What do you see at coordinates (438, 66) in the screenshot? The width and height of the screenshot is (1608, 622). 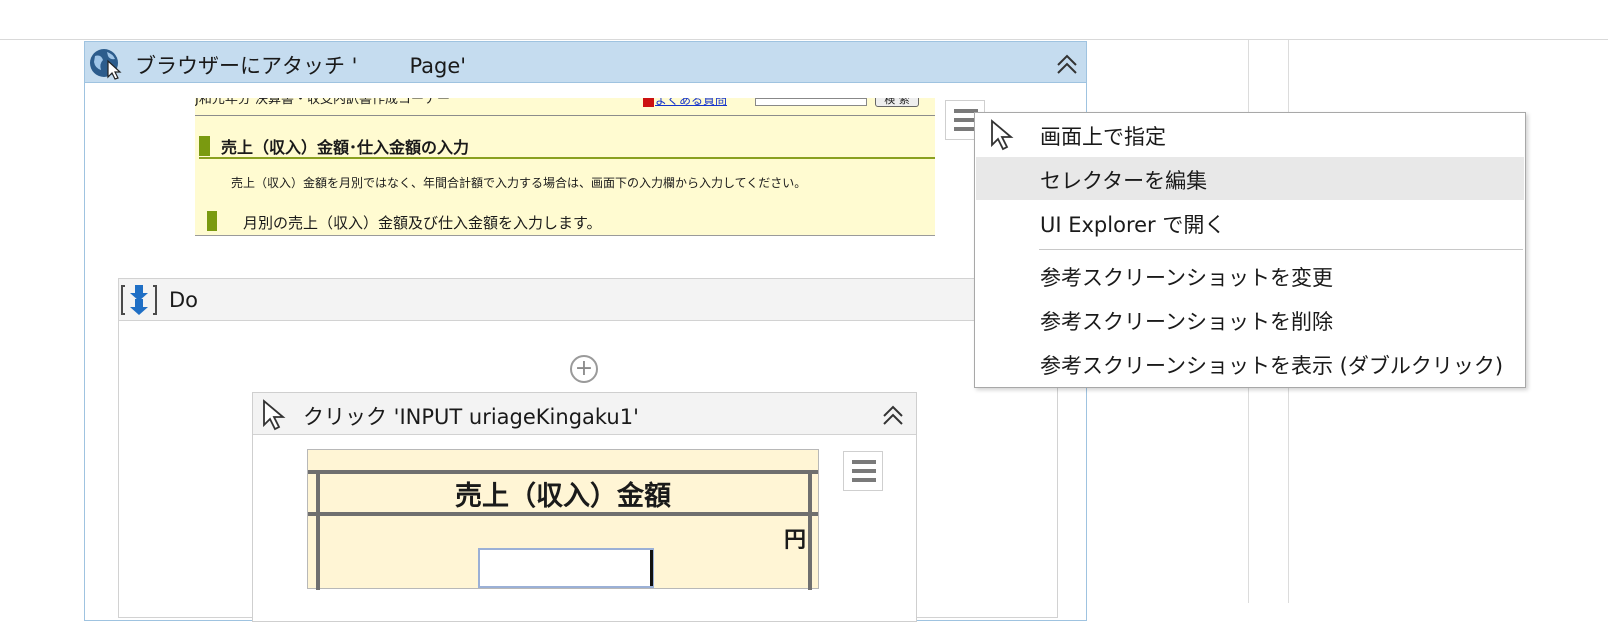 I see `attach-title-page: Page'` at bounding box center [438, 66].